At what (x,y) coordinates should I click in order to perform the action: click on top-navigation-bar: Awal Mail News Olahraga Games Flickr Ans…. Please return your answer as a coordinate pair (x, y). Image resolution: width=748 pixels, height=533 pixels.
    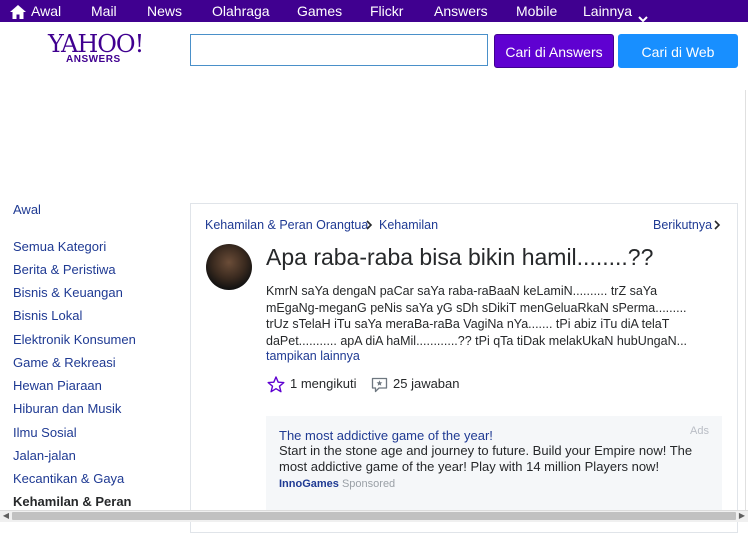
    Looking at the image, I should click on (374, 11).